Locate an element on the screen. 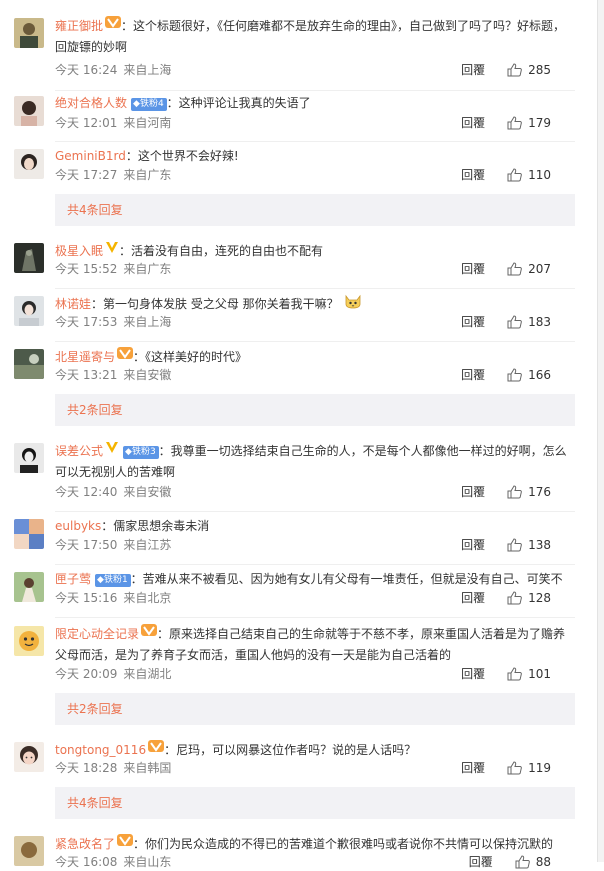  fan-badge-label: 铁粉3 is located at coordinates (143, 452).